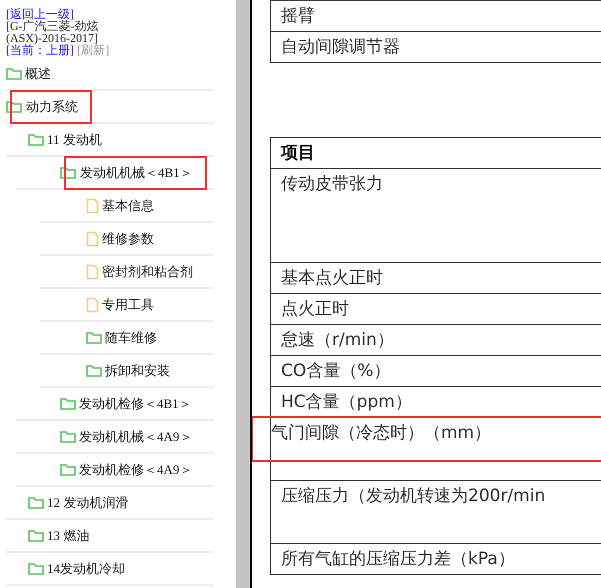  Describe the element at coordinates (413, 496) in the screenshot. I see `table-cell-text: 压缩压力（发动机转速为200r/min` at that location.